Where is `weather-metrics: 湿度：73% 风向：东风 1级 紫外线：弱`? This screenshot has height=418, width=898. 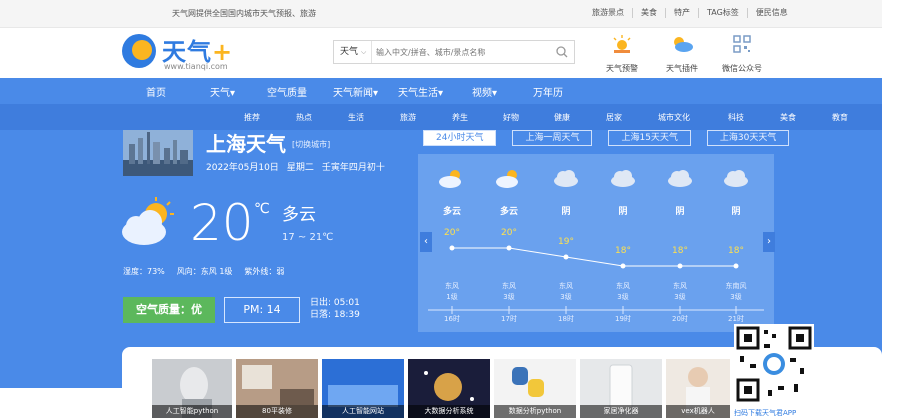 weather-metrics: 湿度：73% 风向：东风 1级 紫外线：弱 is located at coordinates (203, 271).